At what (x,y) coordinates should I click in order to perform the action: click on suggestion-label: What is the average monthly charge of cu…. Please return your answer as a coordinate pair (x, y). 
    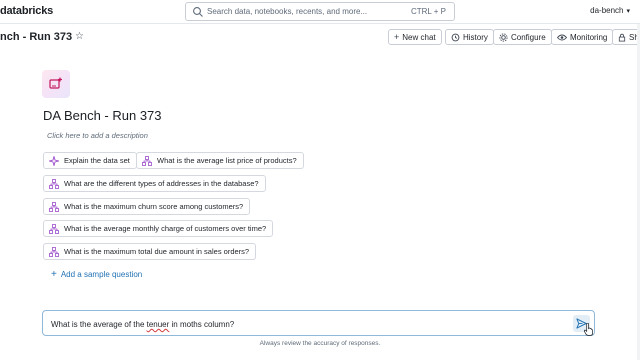
    Looking at the image, I should click on (165, 228).